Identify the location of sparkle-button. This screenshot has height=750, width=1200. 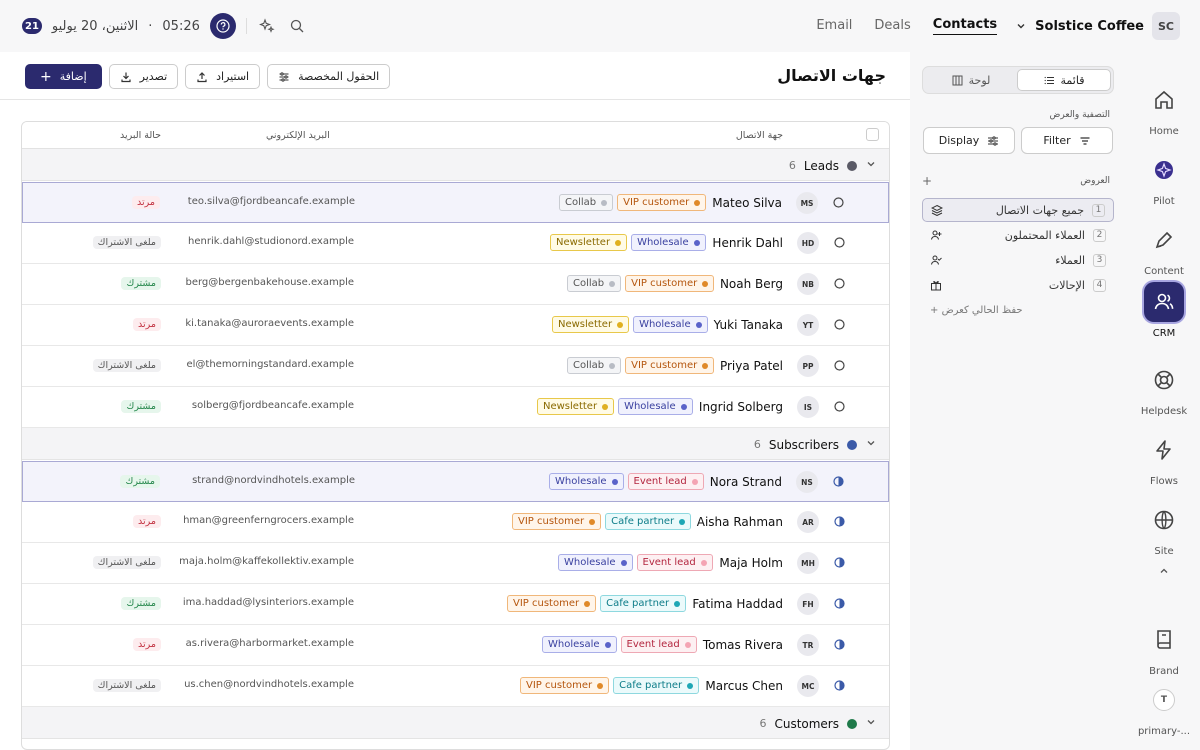
(267, 26).